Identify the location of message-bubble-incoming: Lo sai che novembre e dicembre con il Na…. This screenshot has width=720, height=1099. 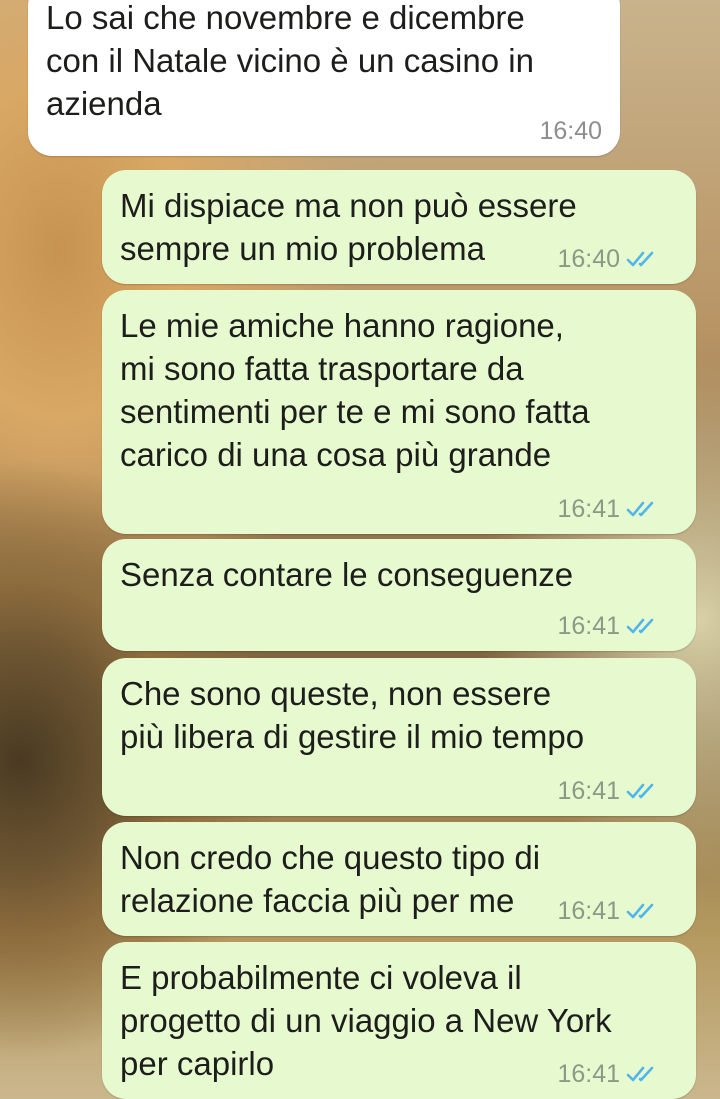
(324, 78).